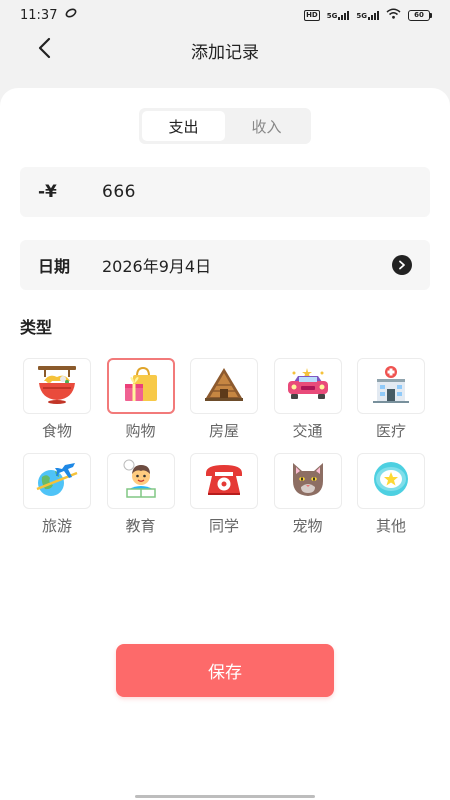  I want to click on category-pet: 宠物, so click(307, 494).